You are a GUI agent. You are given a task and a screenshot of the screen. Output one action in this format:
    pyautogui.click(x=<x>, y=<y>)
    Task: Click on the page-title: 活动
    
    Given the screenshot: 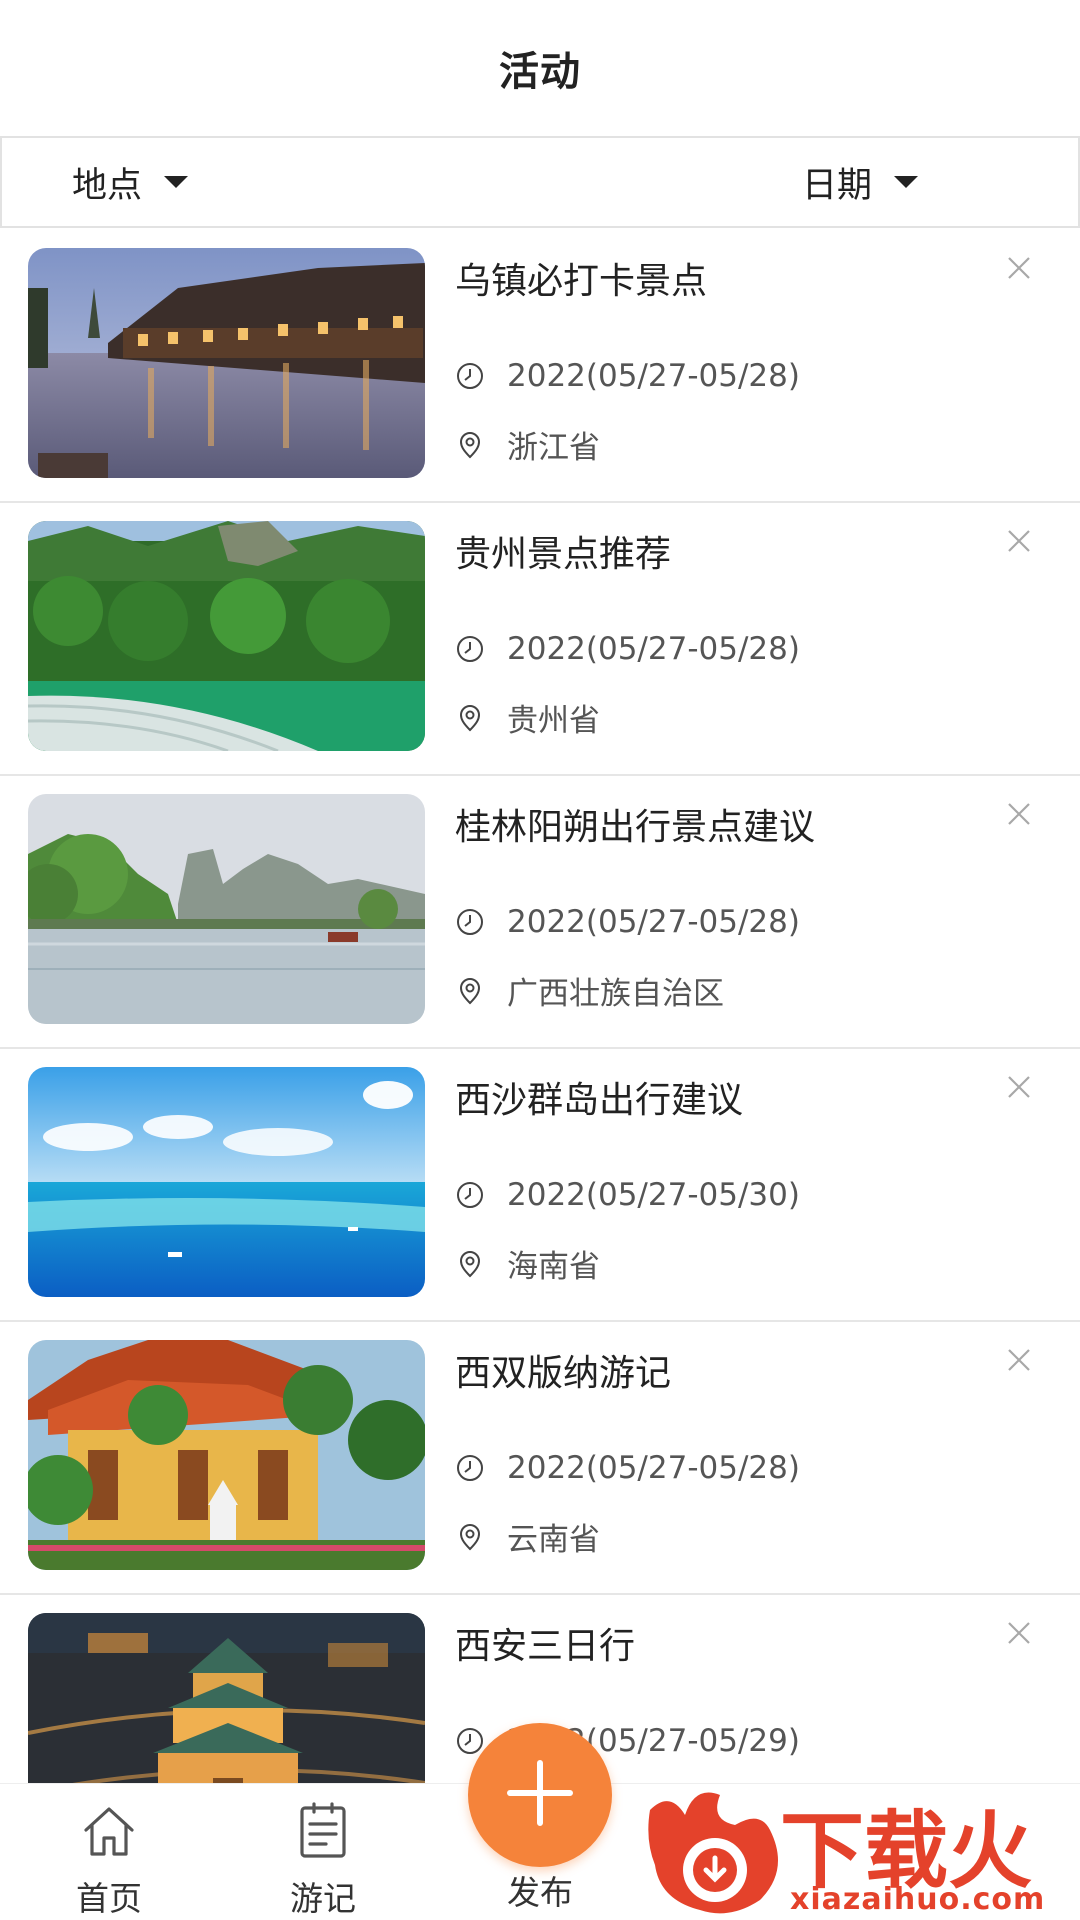 What is the action you would take?
    pyautogui.click(x=540, y=72)
    